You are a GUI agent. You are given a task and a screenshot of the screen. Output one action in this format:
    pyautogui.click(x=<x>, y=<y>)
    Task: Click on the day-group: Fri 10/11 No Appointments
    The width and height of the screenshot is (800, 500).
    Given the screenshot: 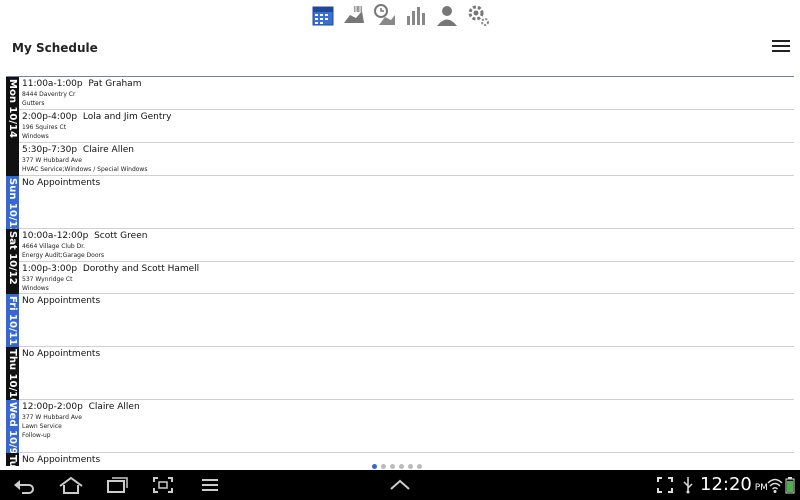 What is the action you would take?
    pyautogui.click(x=400, y=320)
    